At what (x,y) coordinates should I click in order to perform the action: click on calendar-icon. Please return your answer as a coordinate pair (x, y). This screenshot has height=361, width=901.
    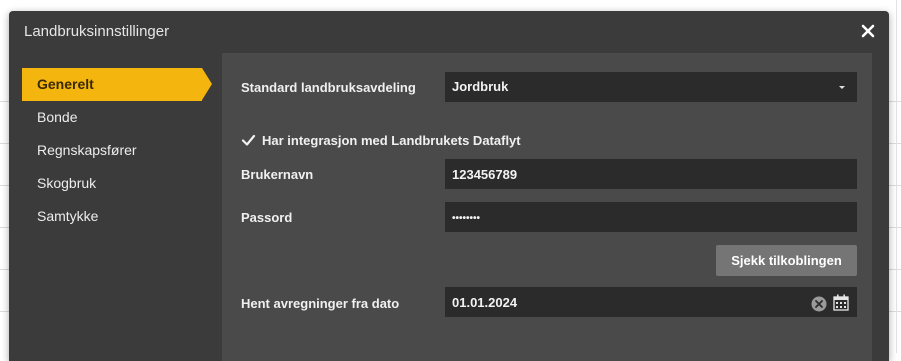
    Looking at the image, I should click on (841, 302).